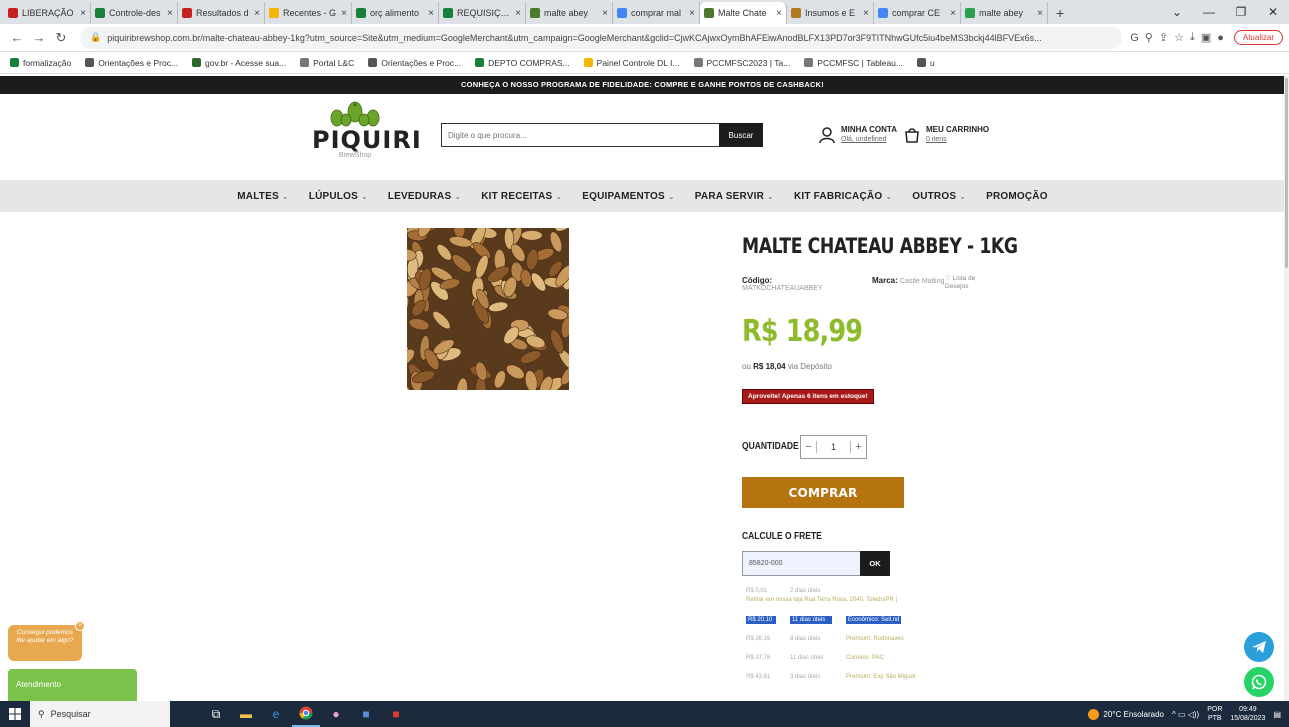 Image resolution: width=1289 pixels, height=727 pixels. I want to click on chrome-icon, so click(306, 714).